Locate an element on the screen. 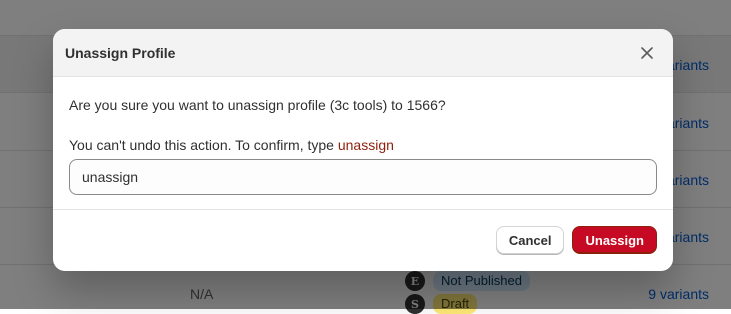 This screenshot has height=314, width=731. close-button is located at coordinates (647, 53).